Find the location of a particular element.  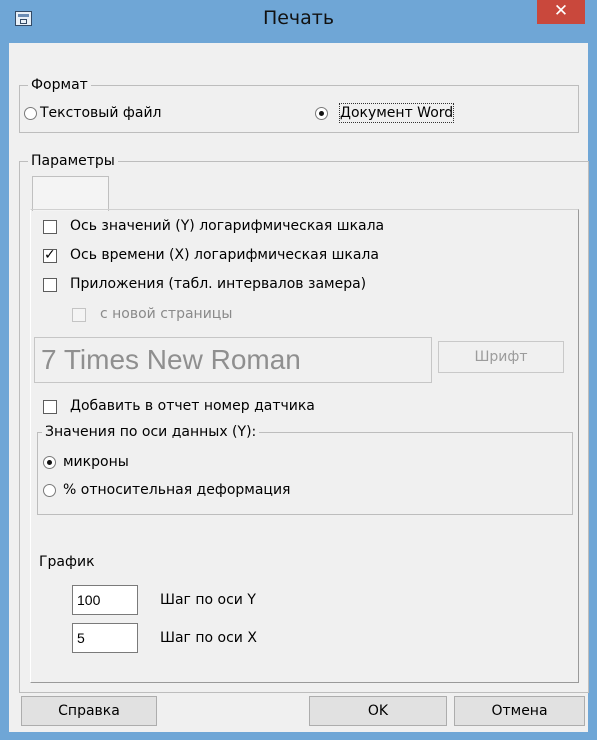

relative-strain-label: % относительная деформация is located at coordinates (176, 490).